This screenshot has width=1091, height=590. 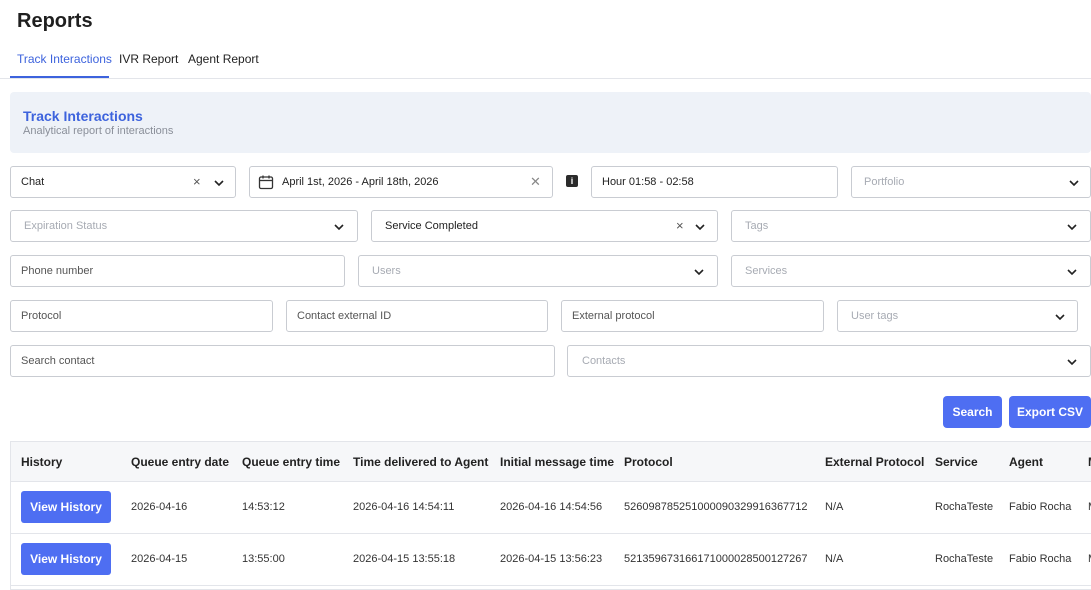 I want to click on hour-range-field: Hour 01:58 - 02:58, so click(x=714, y=182).